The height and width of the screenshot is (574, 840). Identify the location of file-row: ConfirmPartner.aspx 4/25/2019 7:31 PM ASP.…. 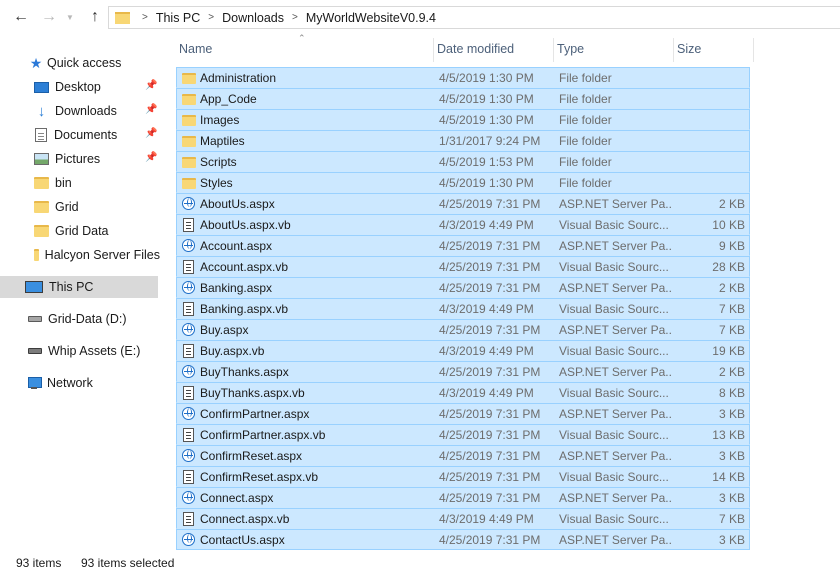
(463, 413).